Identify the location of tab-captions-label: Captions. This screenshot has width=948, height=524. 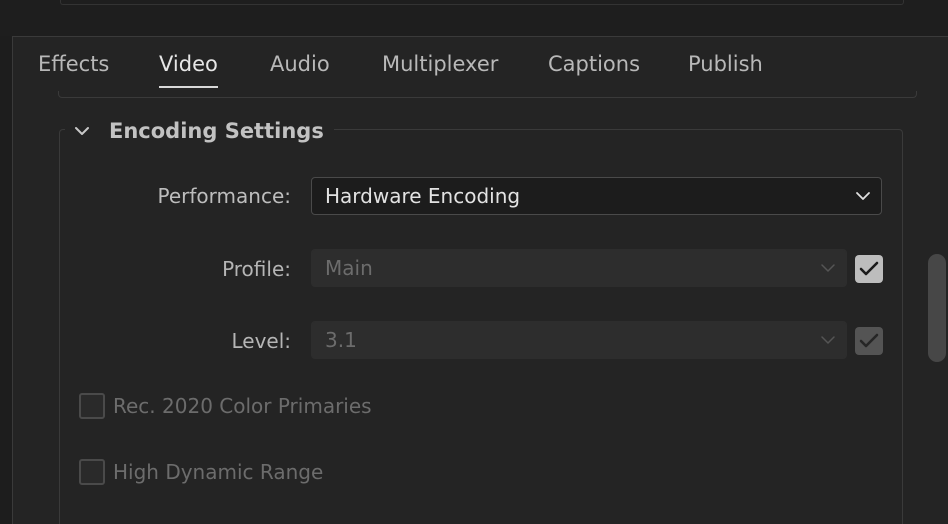
(594, 64).